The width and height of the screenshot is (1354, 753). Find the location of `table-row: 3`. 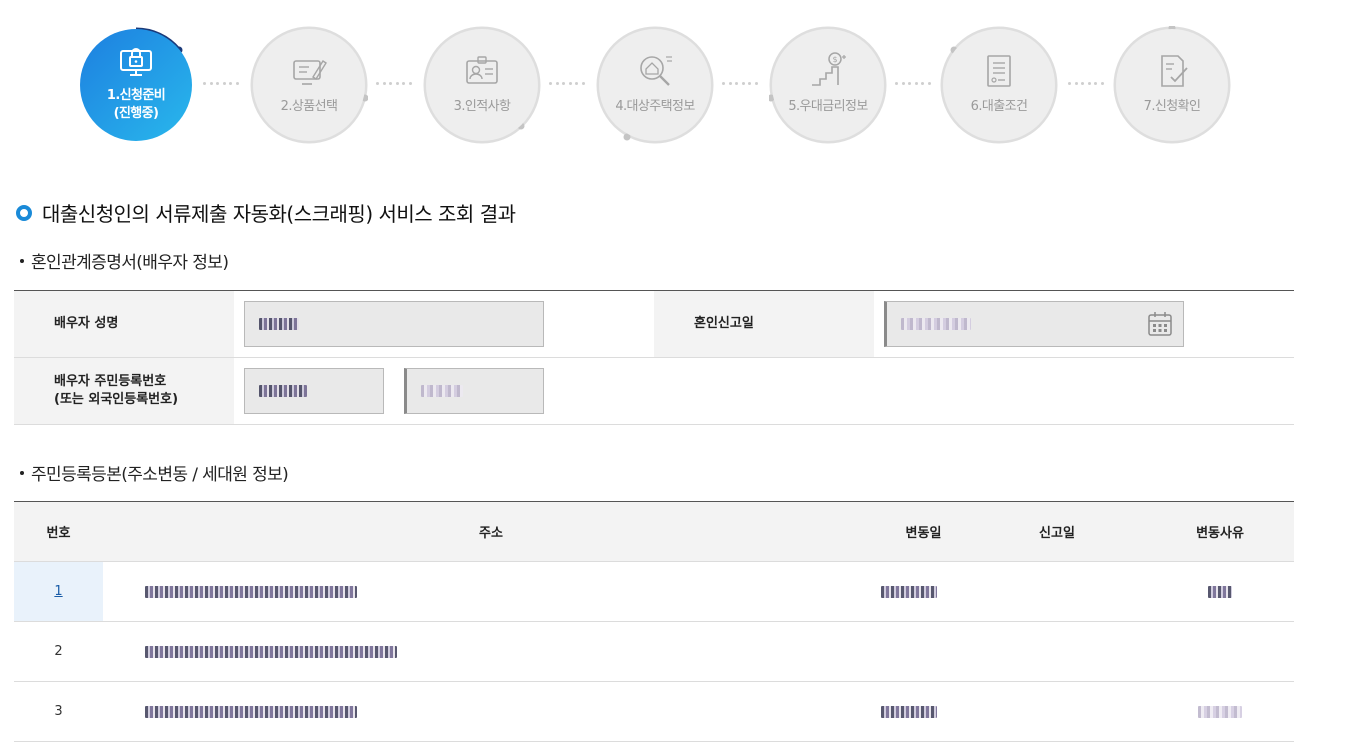

table-row: 3 is located at coordinates (654, 712).